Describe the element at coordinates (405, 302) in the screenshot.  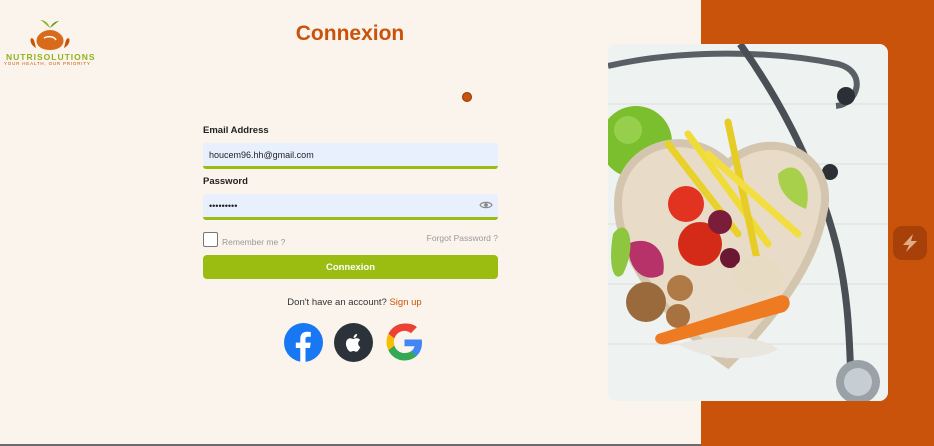
I see `signup-link: Sign up` at that location.